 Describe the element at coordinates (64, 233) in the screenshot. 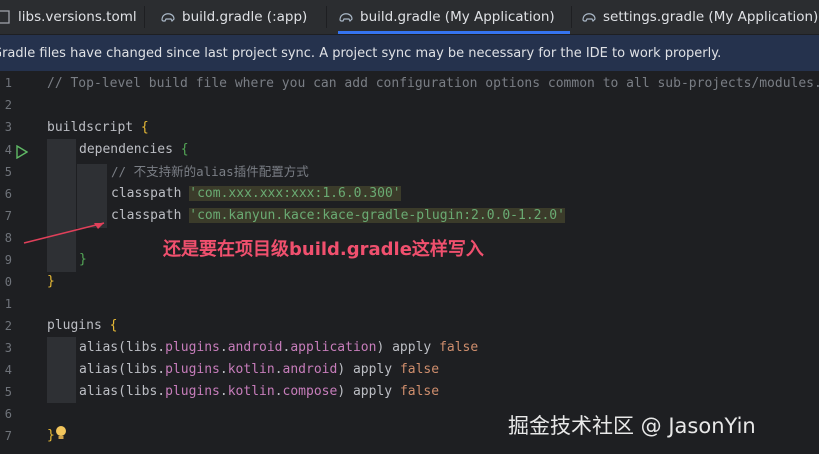

I see `annotation-arrow` at that location.